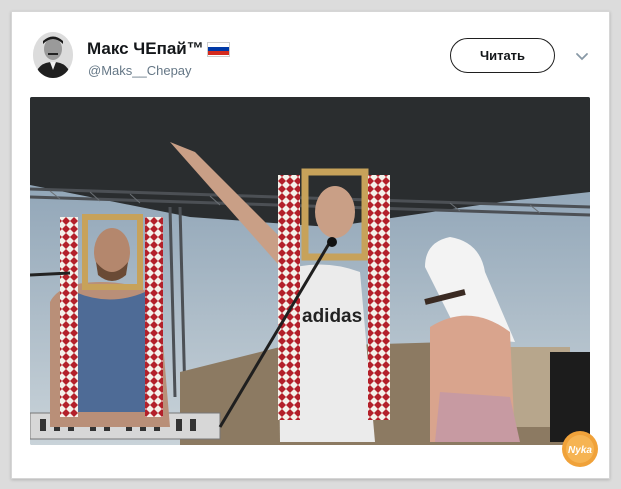 The height and width of the screenshot is (489, 621). I want to click on watermark-badge-icon: Nyka, so click(580, 449).